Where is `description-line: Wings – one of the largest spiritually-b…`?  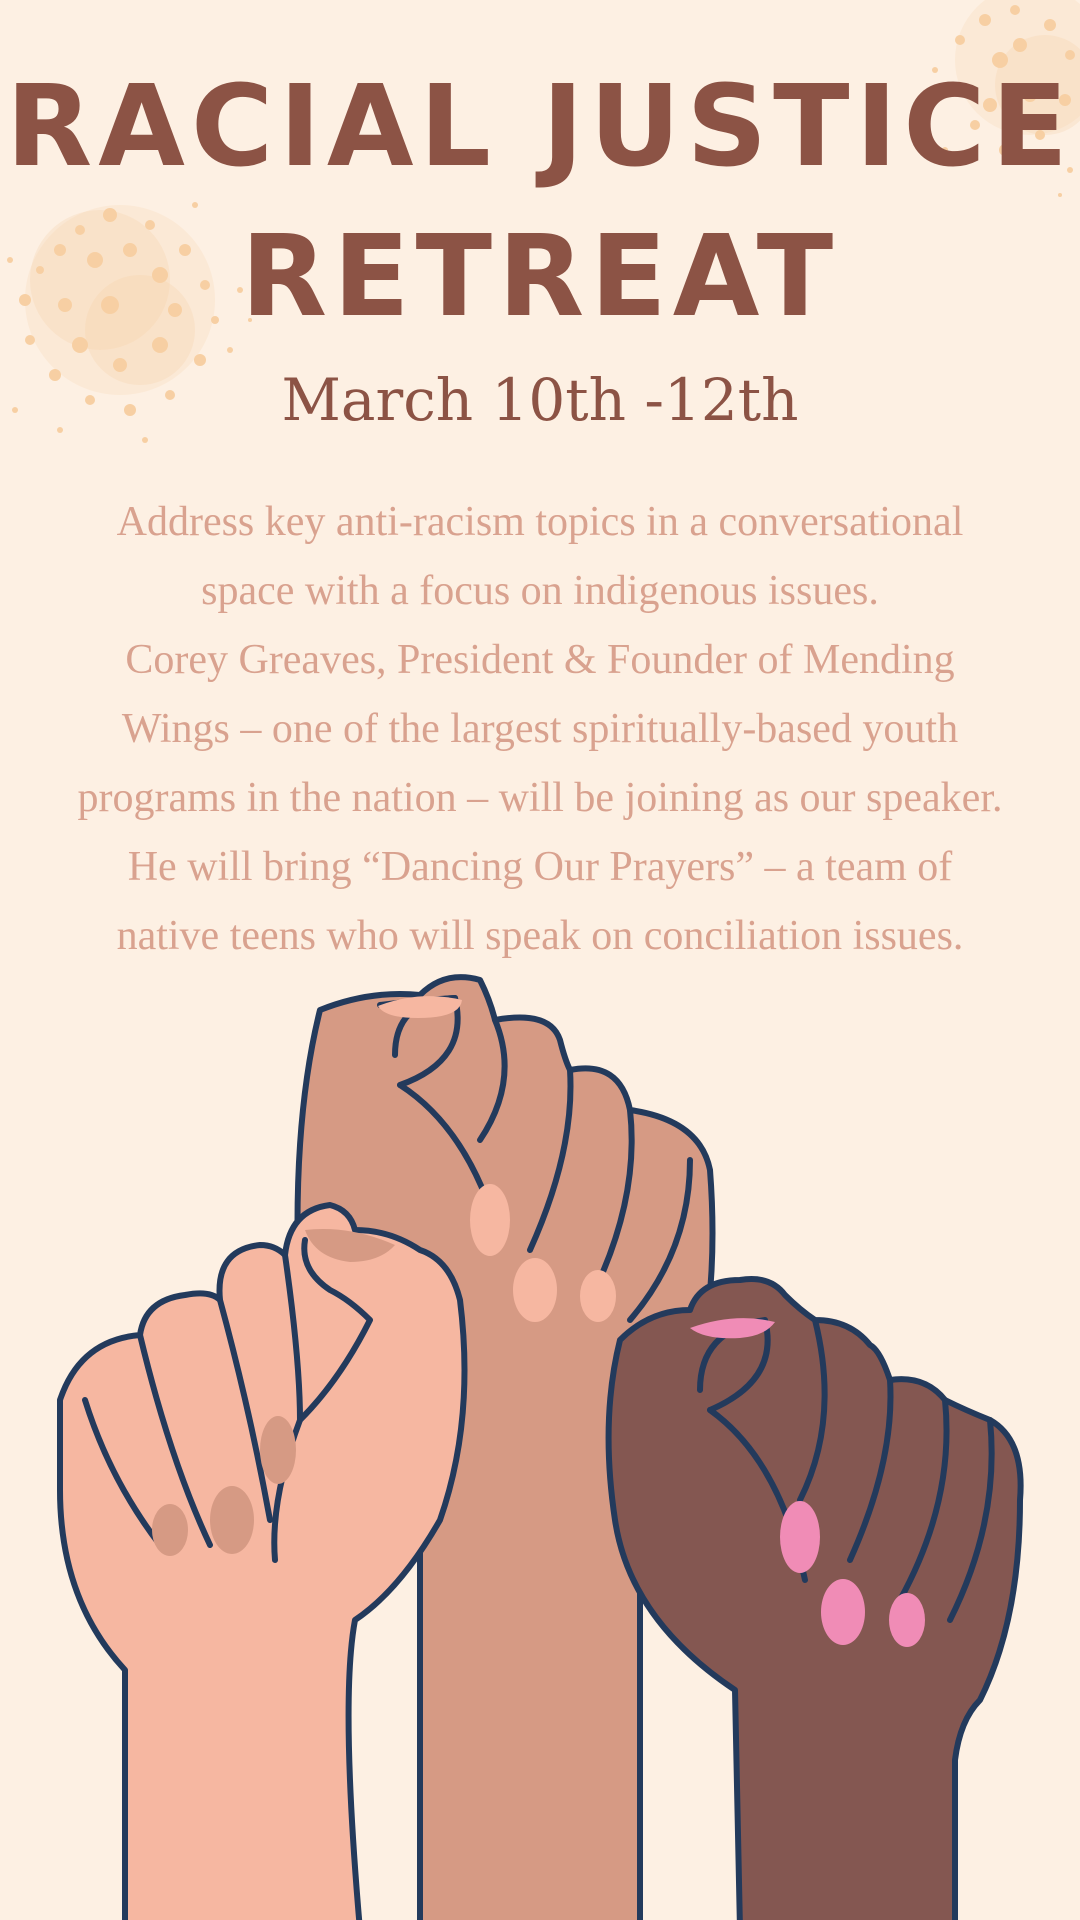 description-line: Wings – one of the largest spiritually-b… is located at coordinates (540, 729).